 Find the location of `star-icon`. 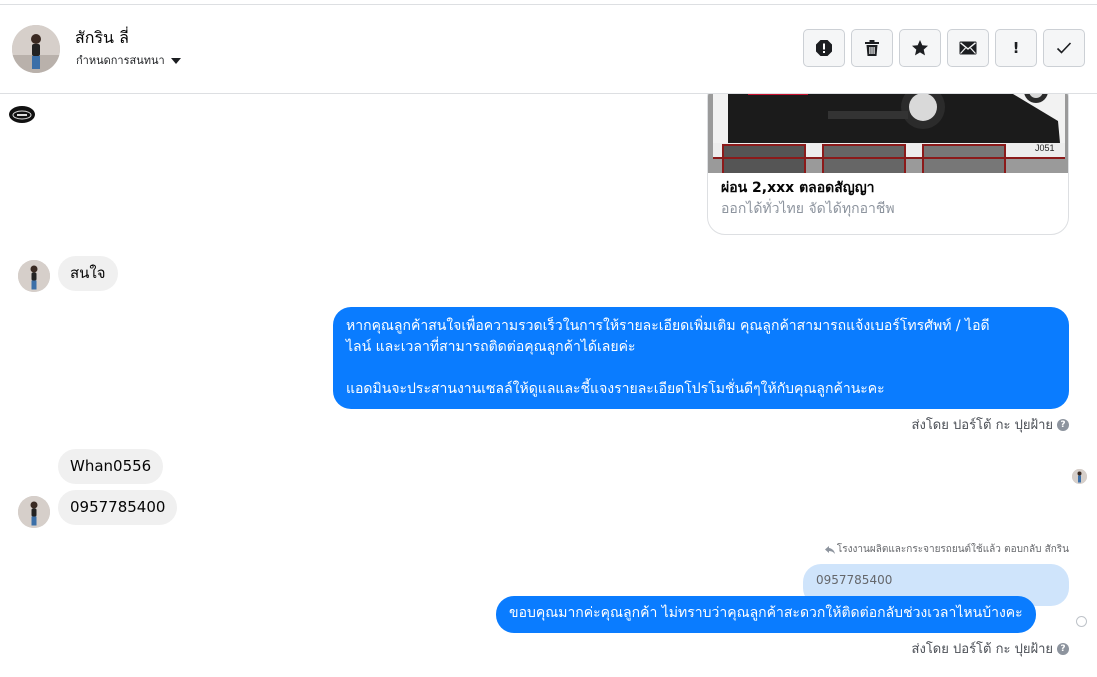

star-icon is located at coordinates (920, 48).